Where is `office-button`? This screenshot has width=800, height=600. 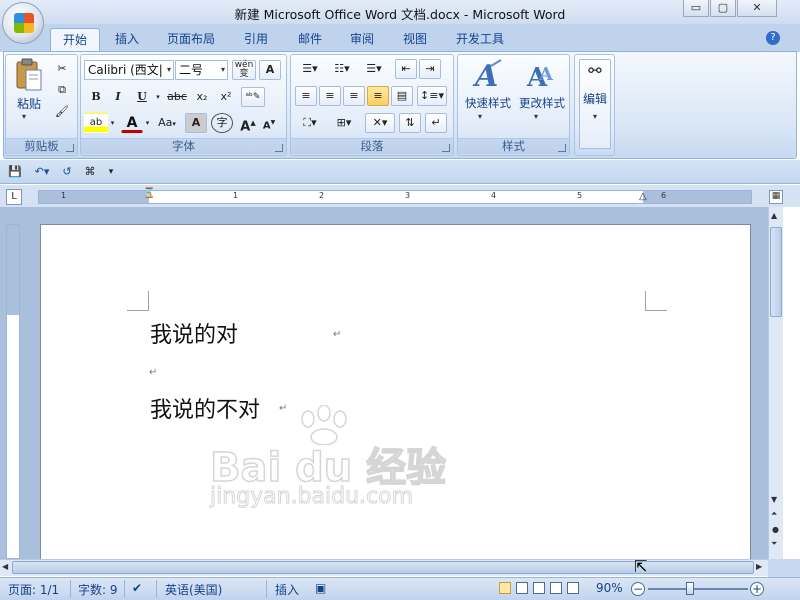 office-button is located at coordinates (23, 23).